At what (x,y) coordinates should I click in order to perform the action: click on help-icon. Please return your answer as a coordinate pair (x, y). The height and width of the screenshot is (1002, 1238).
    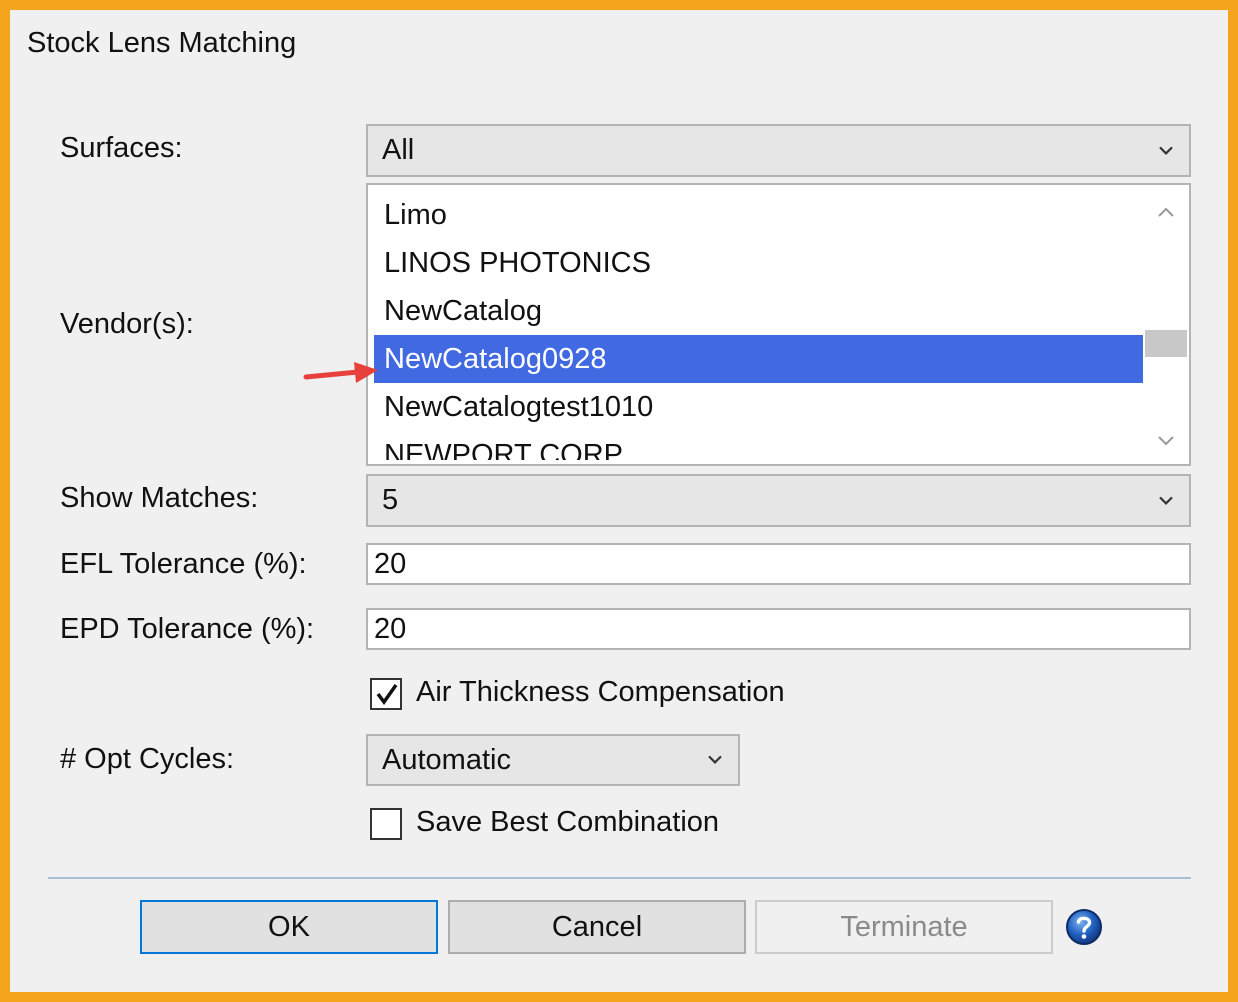
    Looking at the image, I should click on (1084, 927).